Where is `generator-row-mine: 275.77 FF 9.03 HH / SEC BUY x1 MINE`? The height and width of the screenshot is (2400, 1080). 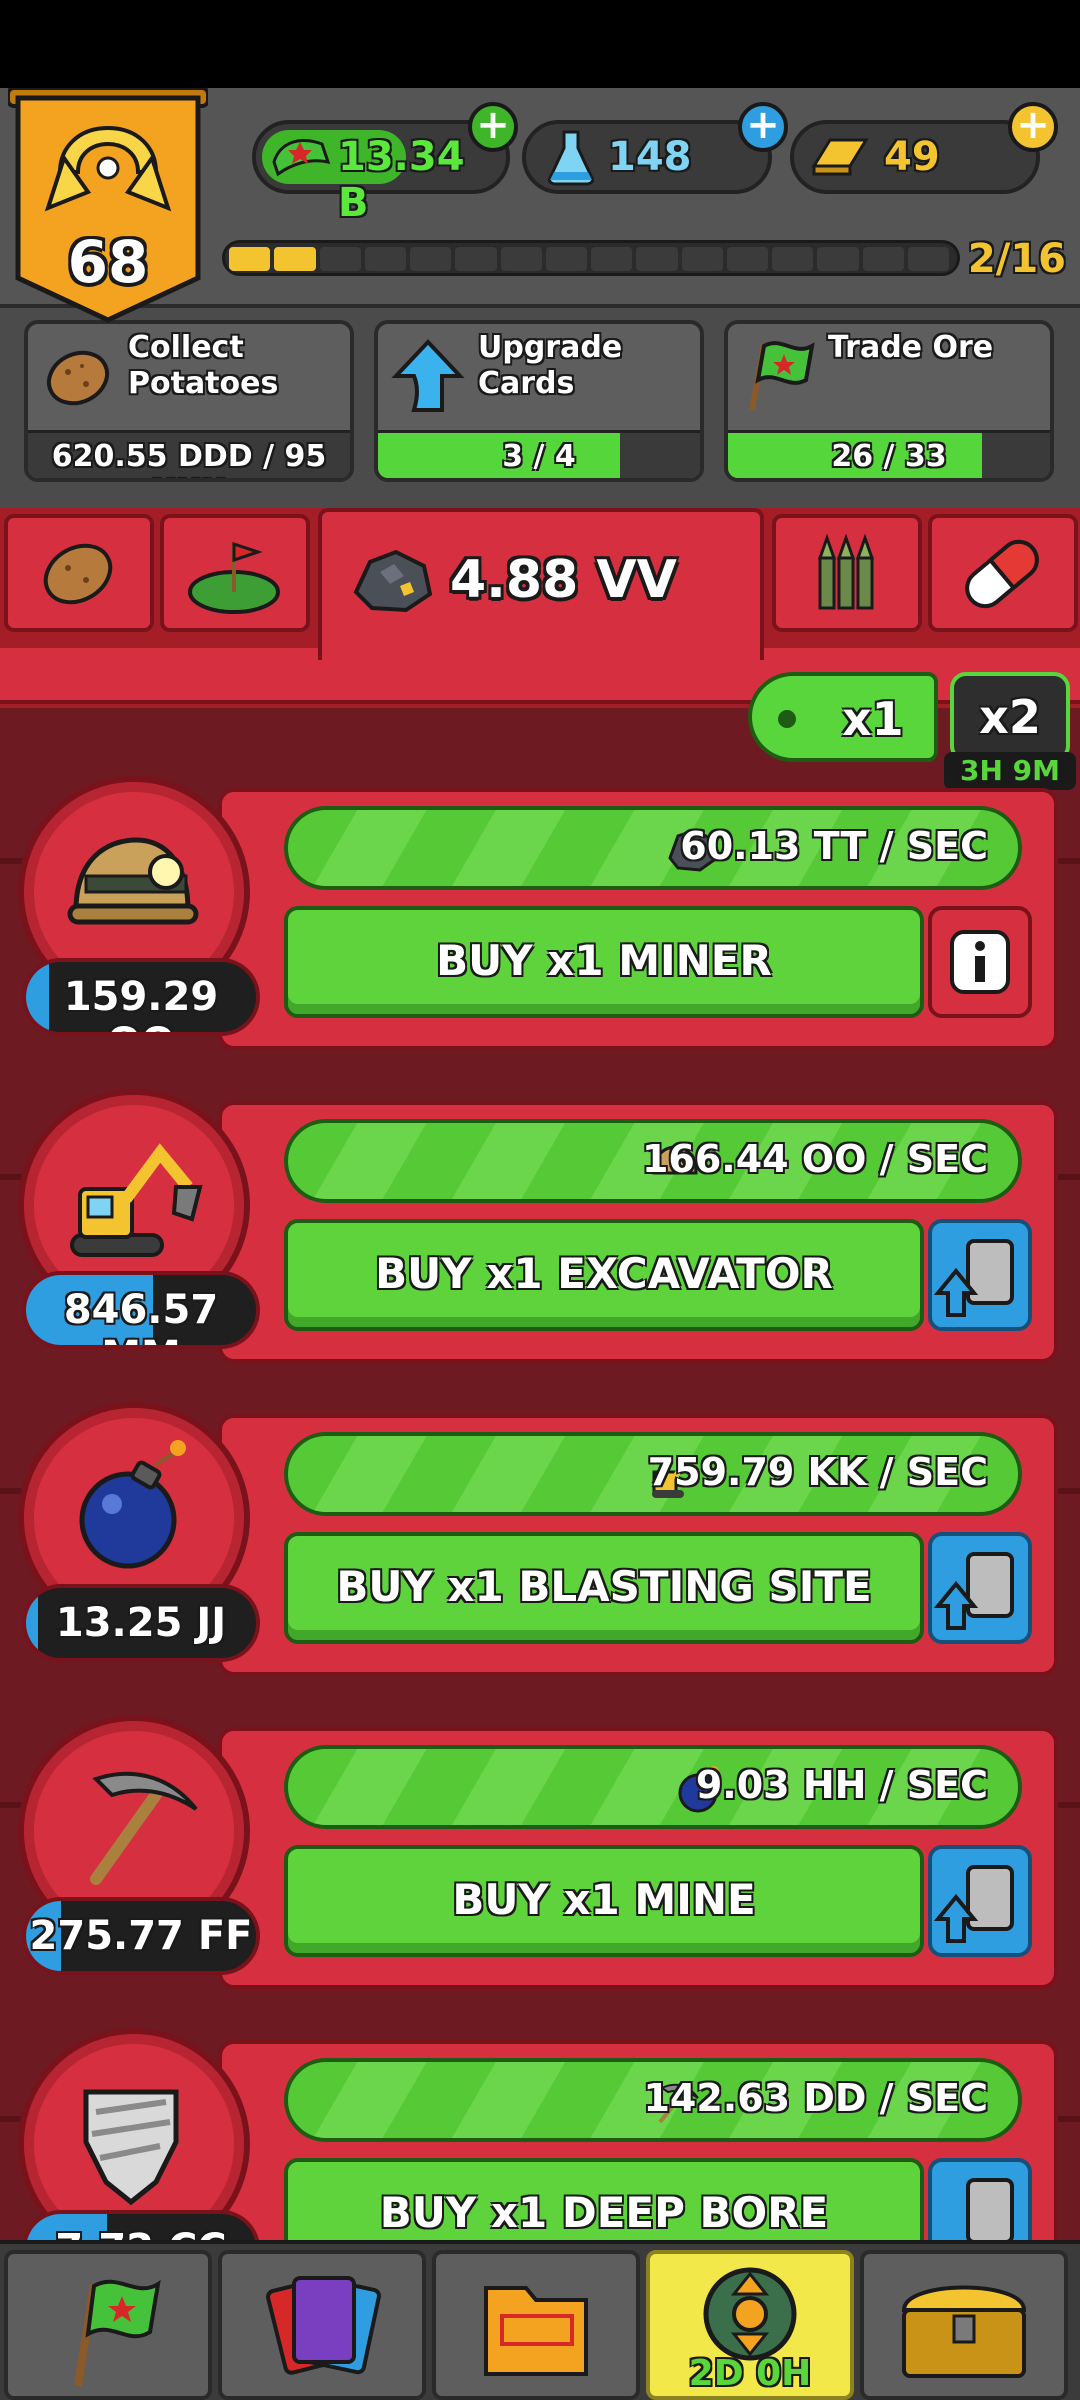 generator-row-mine: 275.77 FF 9.03 HH / SEC BUY x1 MINE is located at coordinates (540, 1859).